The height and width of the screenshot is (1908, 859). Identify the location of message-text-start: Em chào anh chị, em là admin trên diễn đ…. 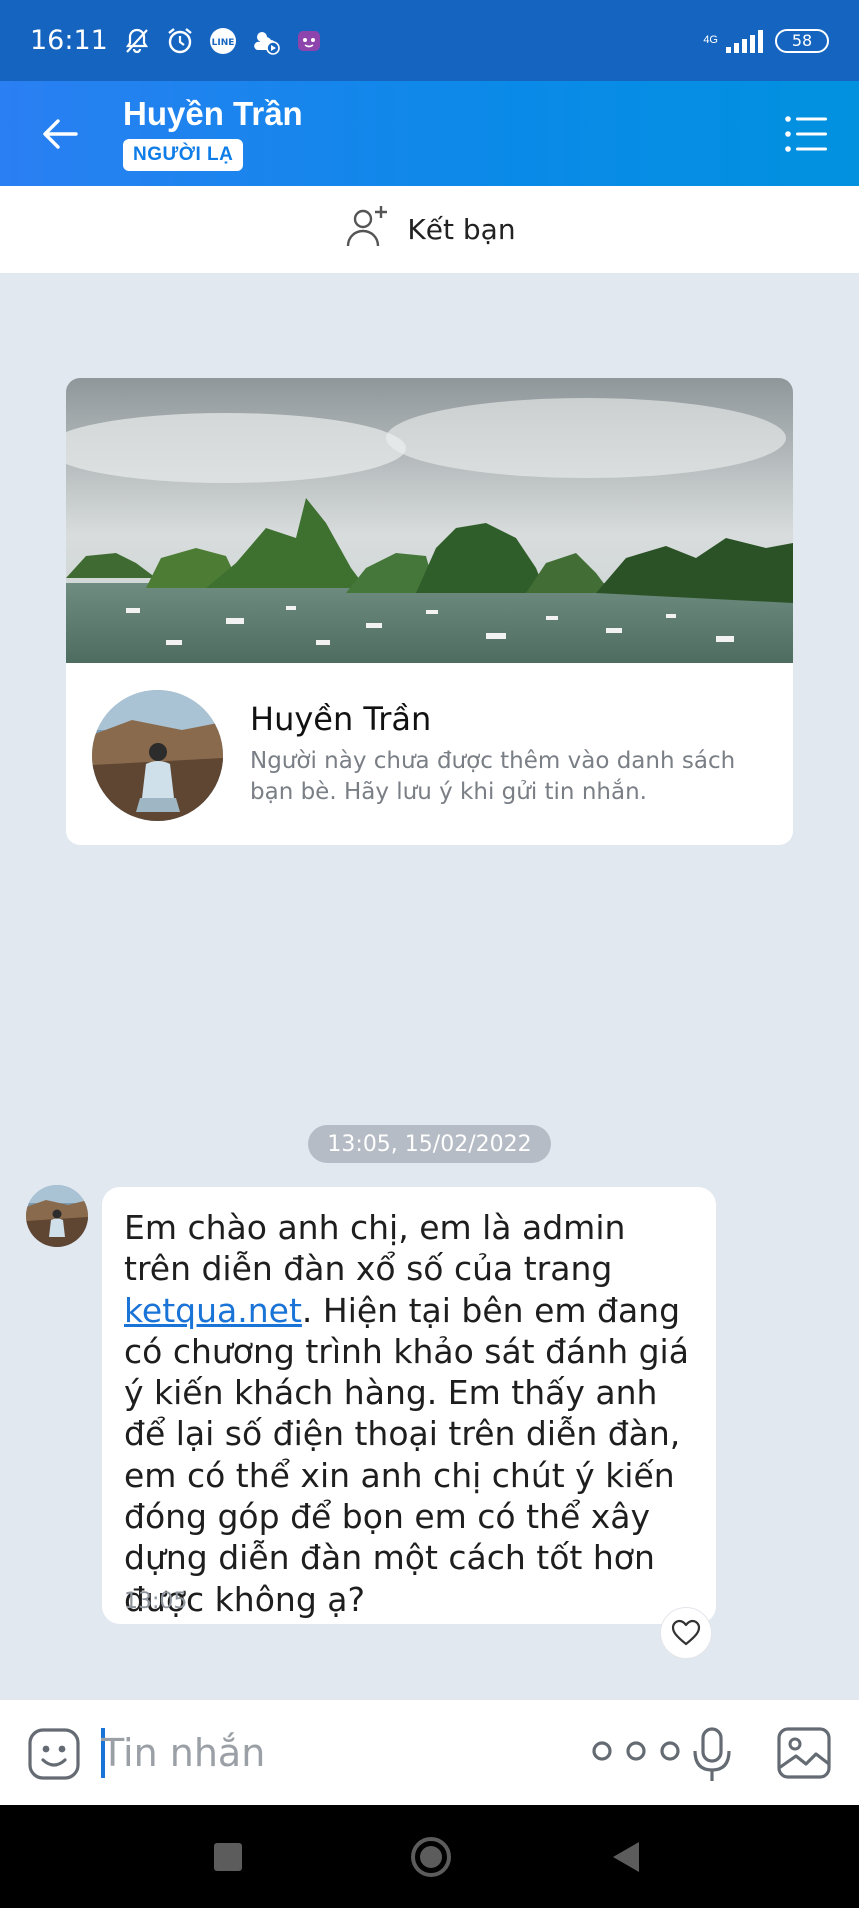
(375, 1248).